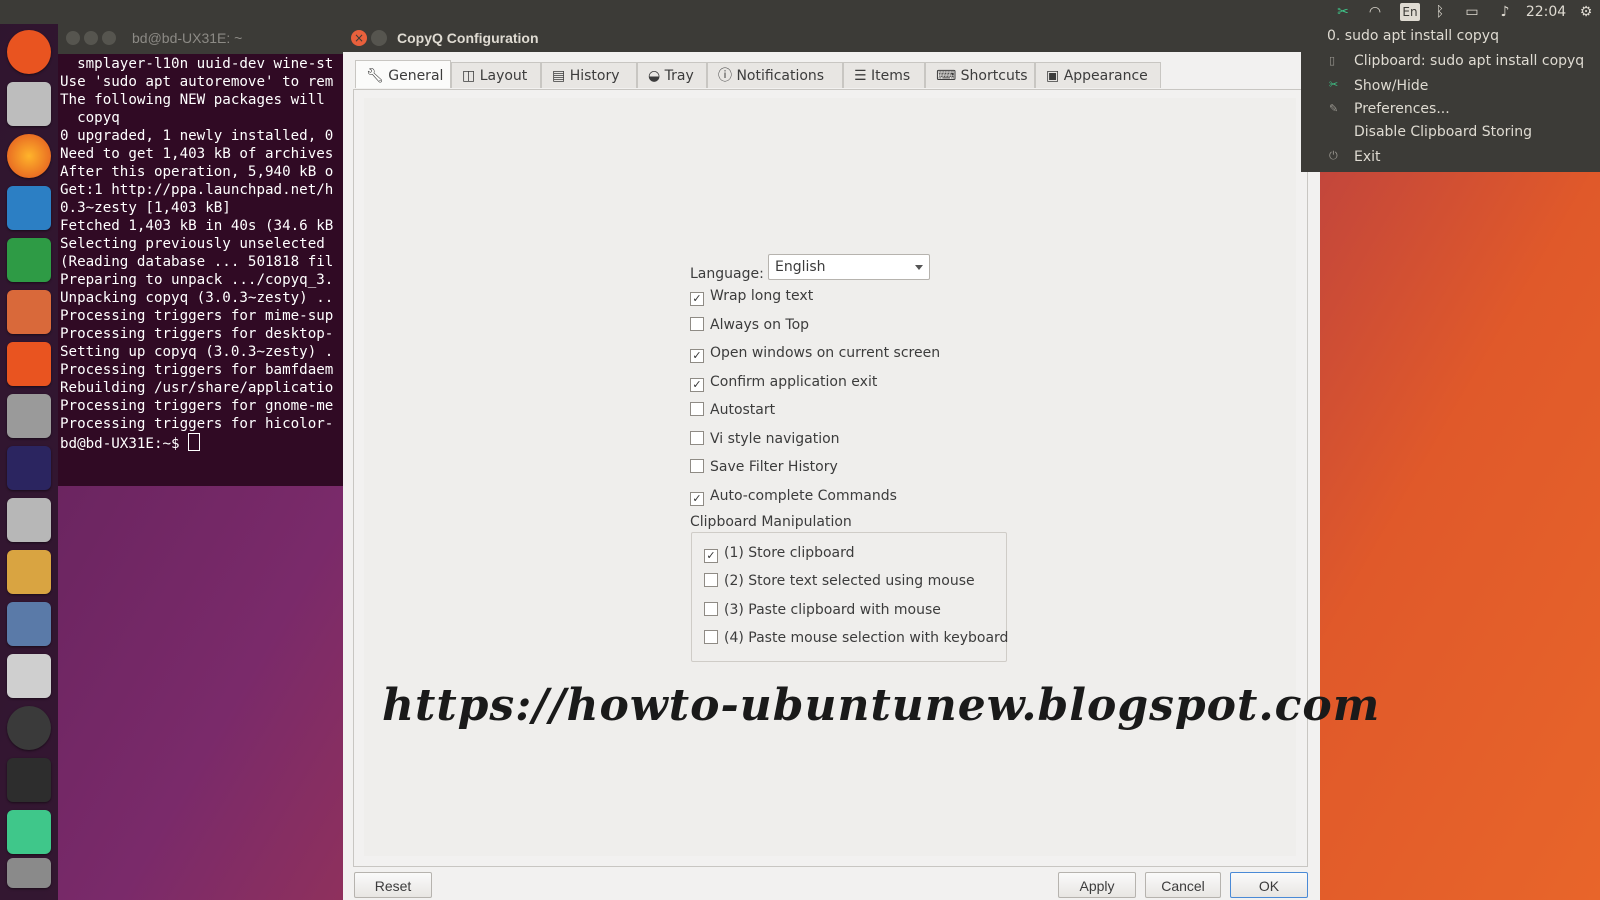 The width and height of the screenshot is (1600, 900). Describe the element at coordinates (884, 75) in the screenshot. I see `tab-items: ☰ Items` at that location.